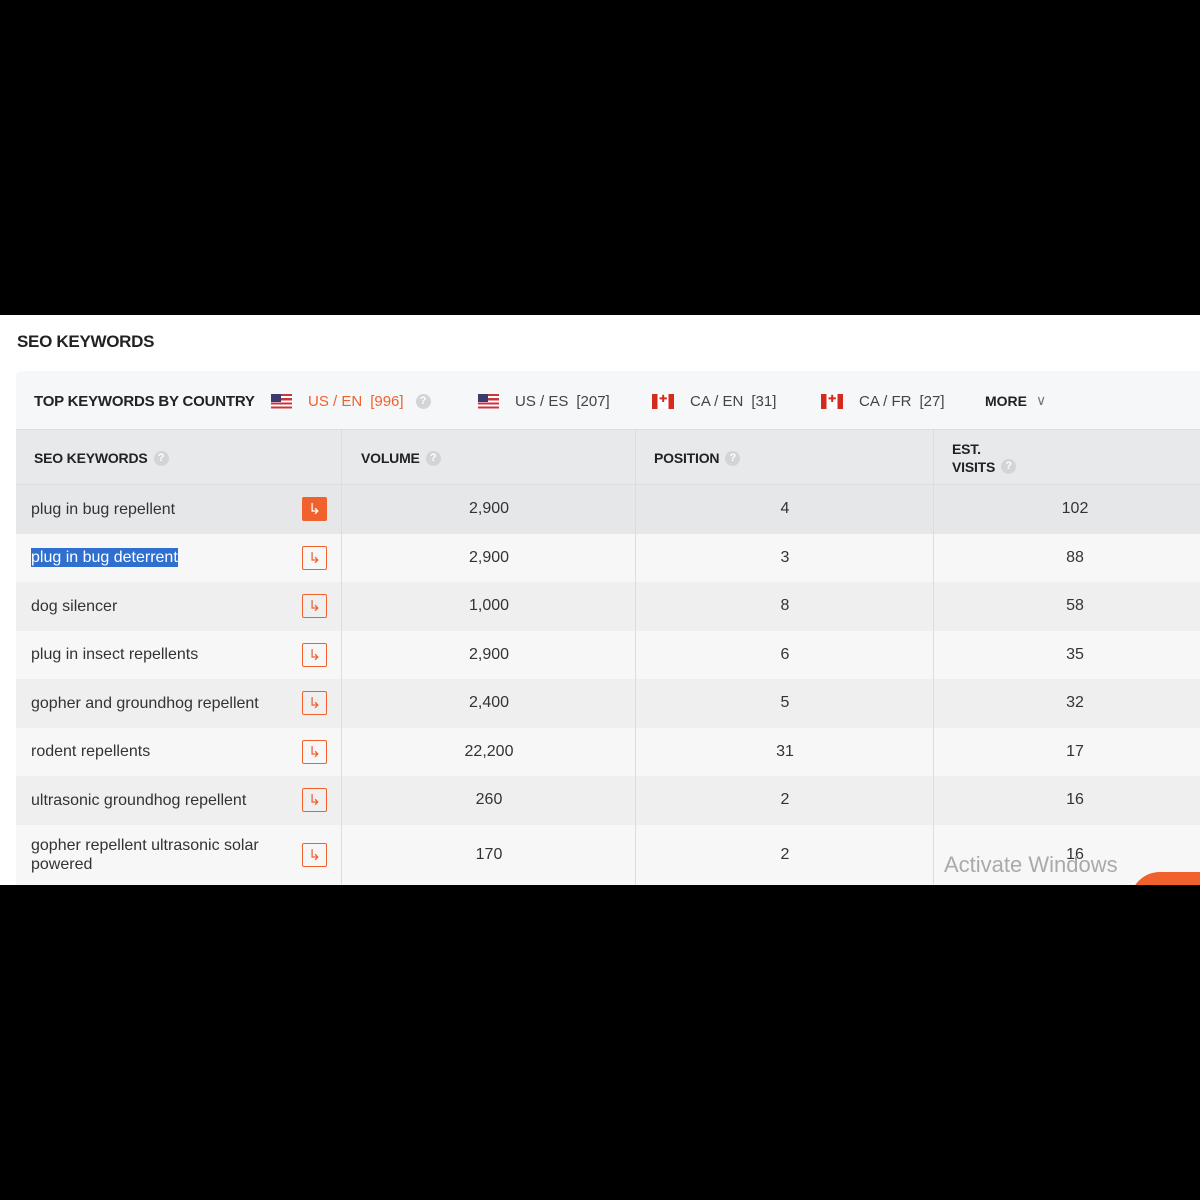 The image size is (1200, 1200). I want to click on tab-count: [27], so click(932, 401).